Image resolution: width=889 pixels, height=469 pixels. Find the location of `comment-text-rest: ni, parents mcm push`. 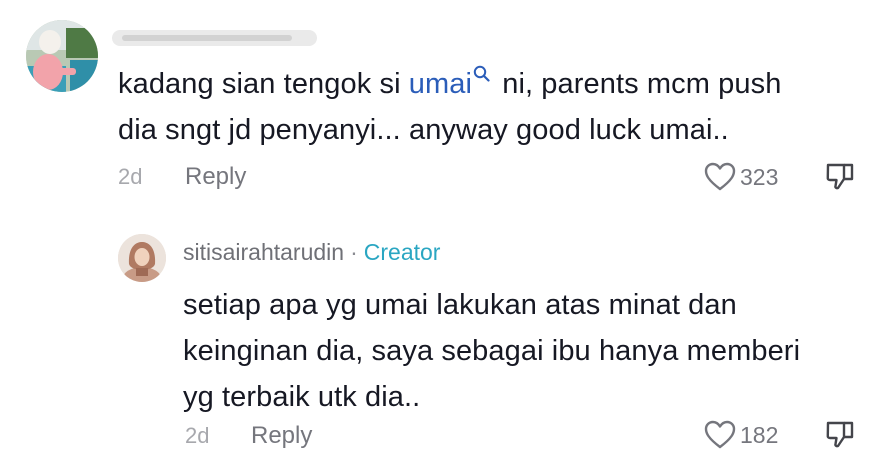

comment-text-rest: ni, parents mcm push is located at coordinates (638, 84).